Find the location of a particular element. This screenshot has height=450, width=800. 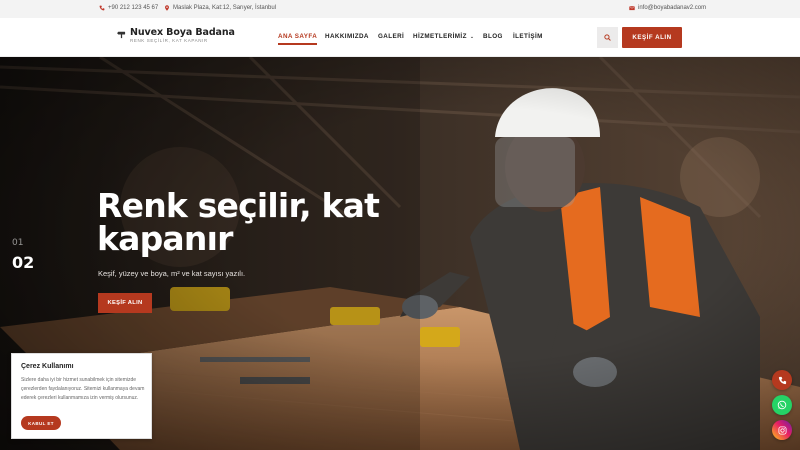

instagram-icon is located at coordinates (782, 430).